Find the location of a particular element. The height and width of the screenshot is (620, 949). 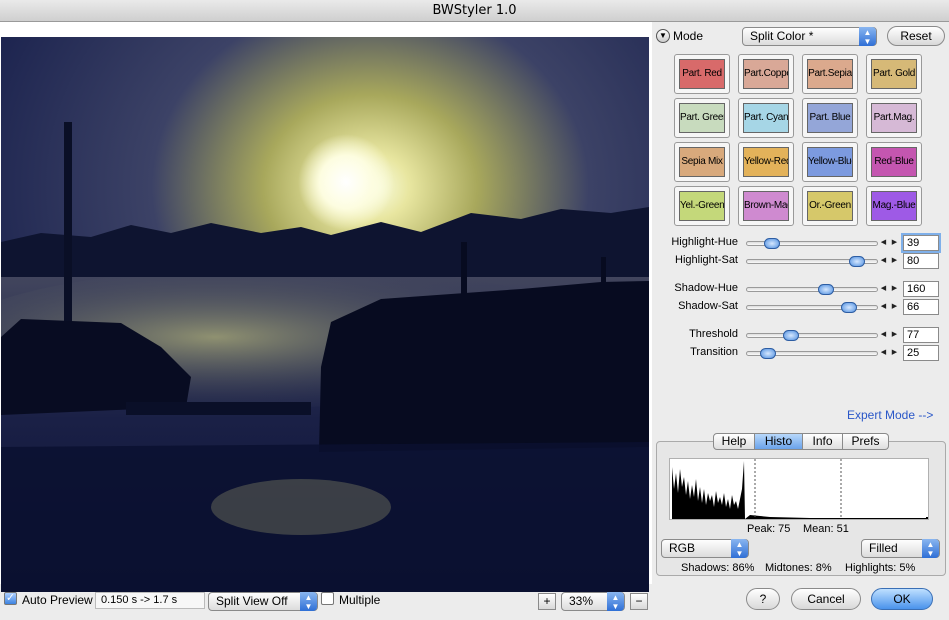

preset-swatch: Part. Green is located at coordinates (702, 118).